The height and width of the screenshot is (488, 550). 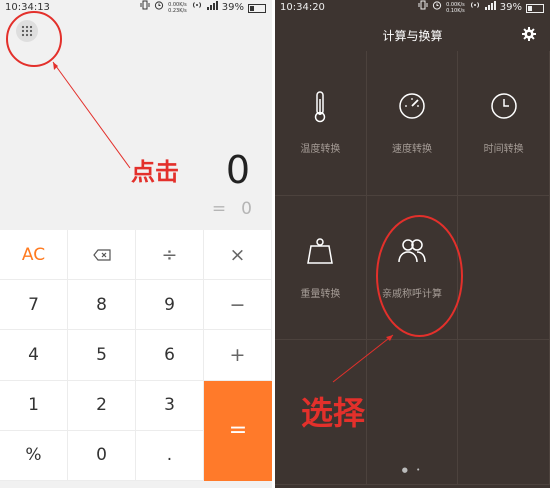 What do you see at coordinates (238, 355) in the screenshot?
I see `key-plus: +` at bounding box center [238, 355].